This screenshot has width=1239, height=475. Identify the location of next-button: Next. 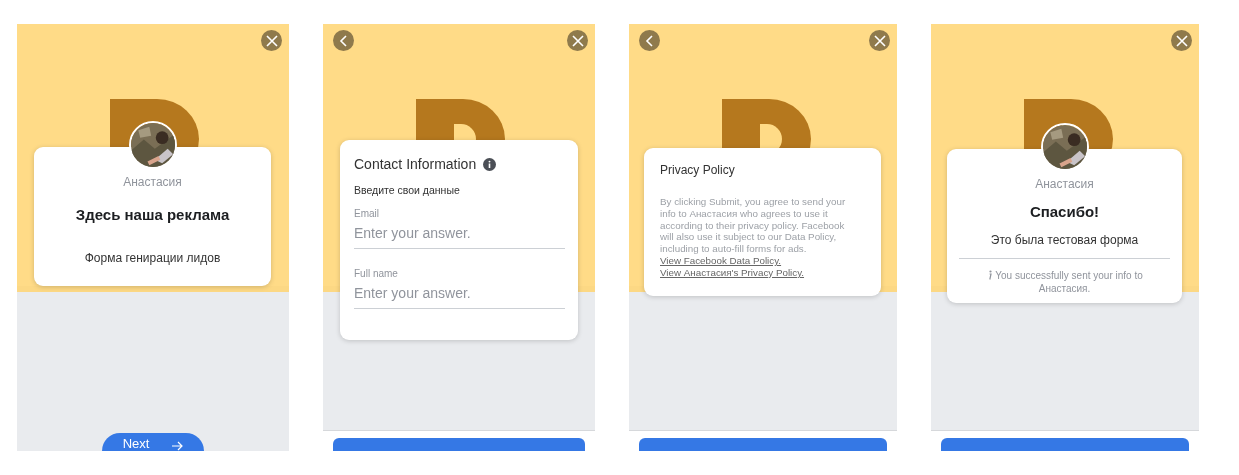
(153, 442).